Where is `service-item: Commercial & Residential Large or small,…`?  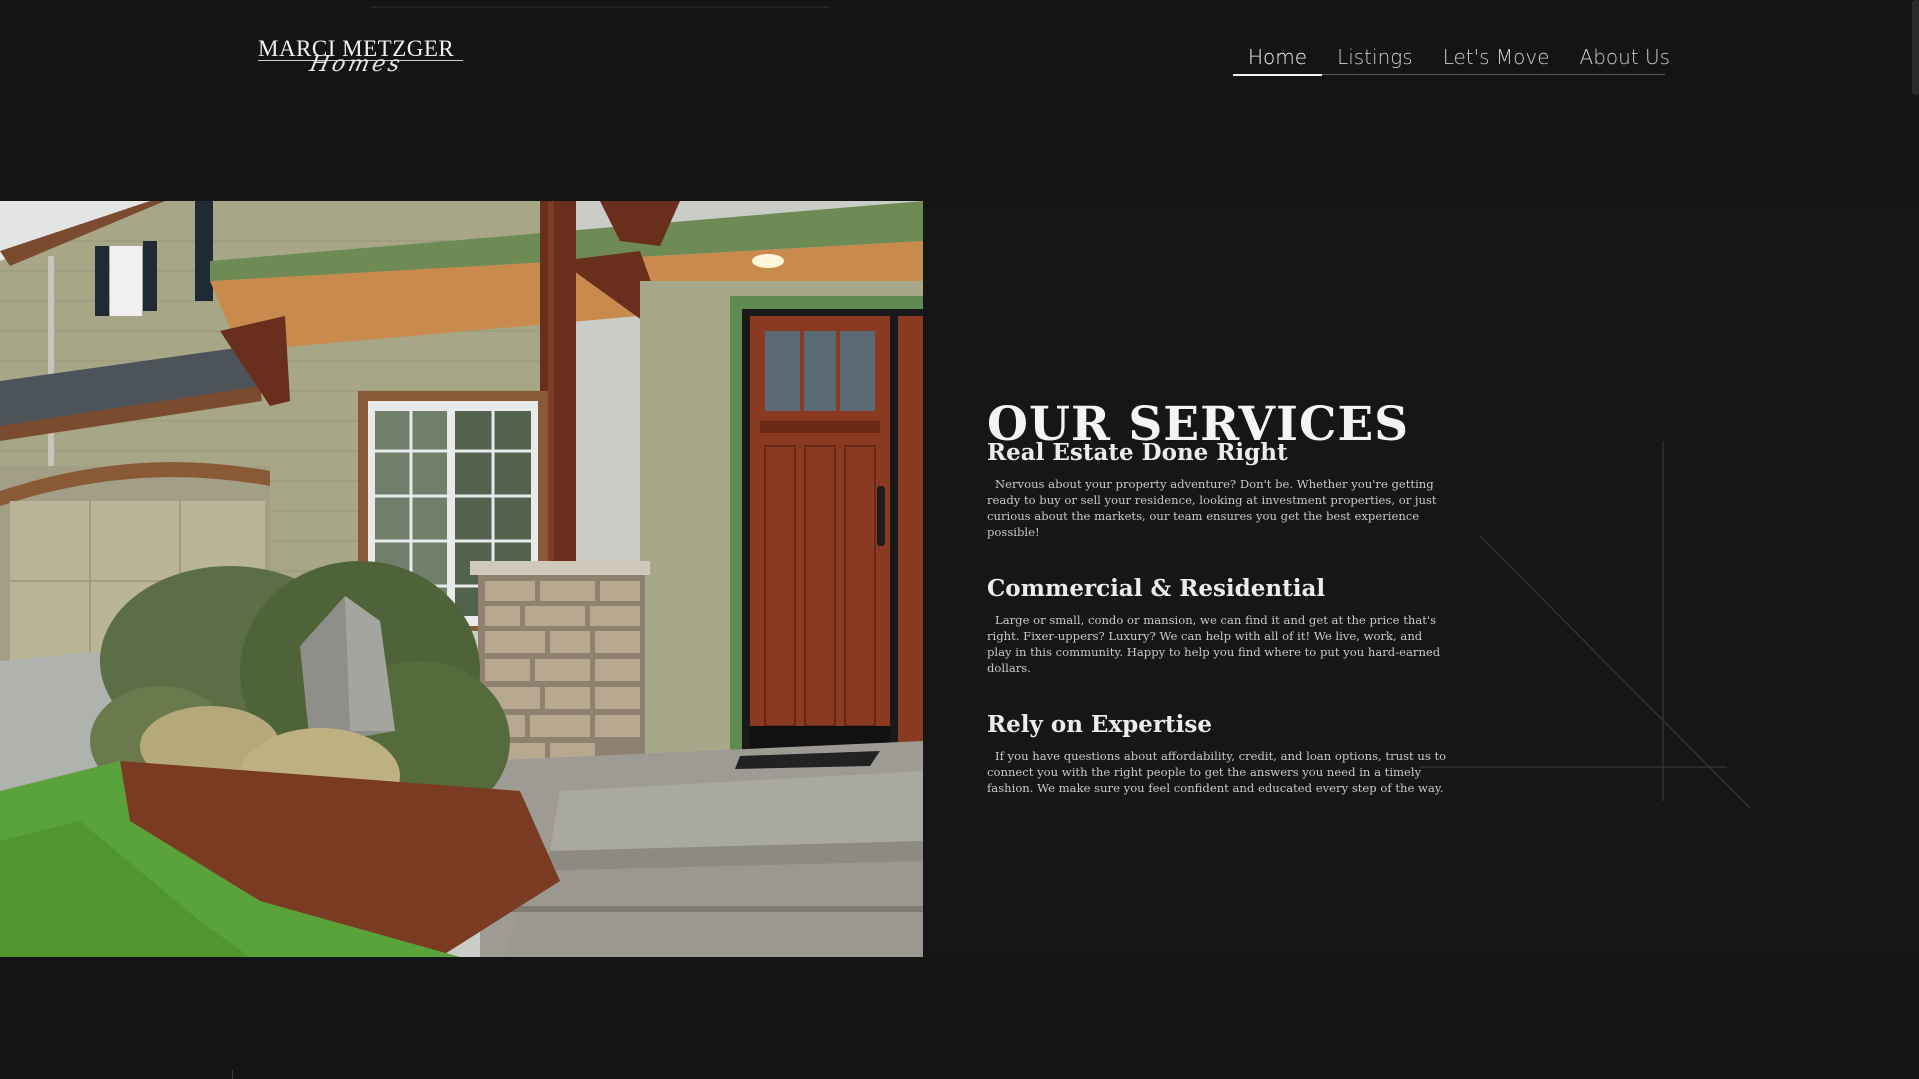
service-item: Commercial & Residential Large or small,… is located at coordinates (1217, 625).